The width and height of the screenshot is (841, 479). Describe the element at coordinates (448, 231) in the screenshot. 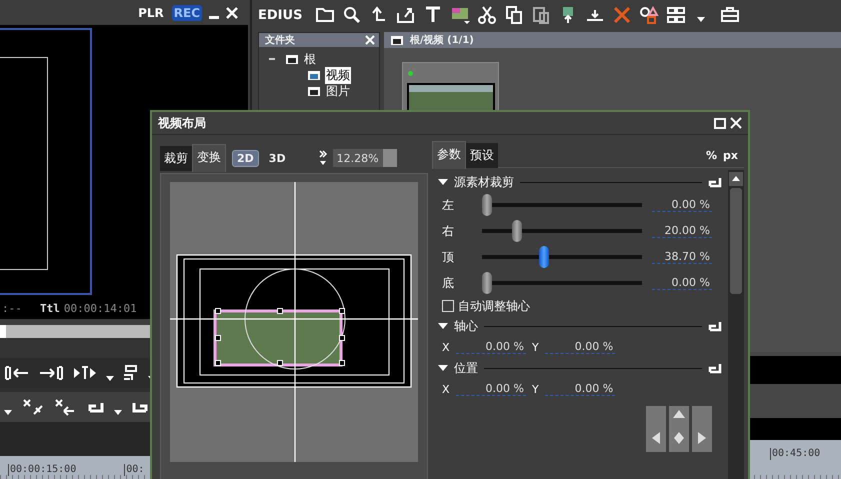

I see `slider-label: 右` at that location.